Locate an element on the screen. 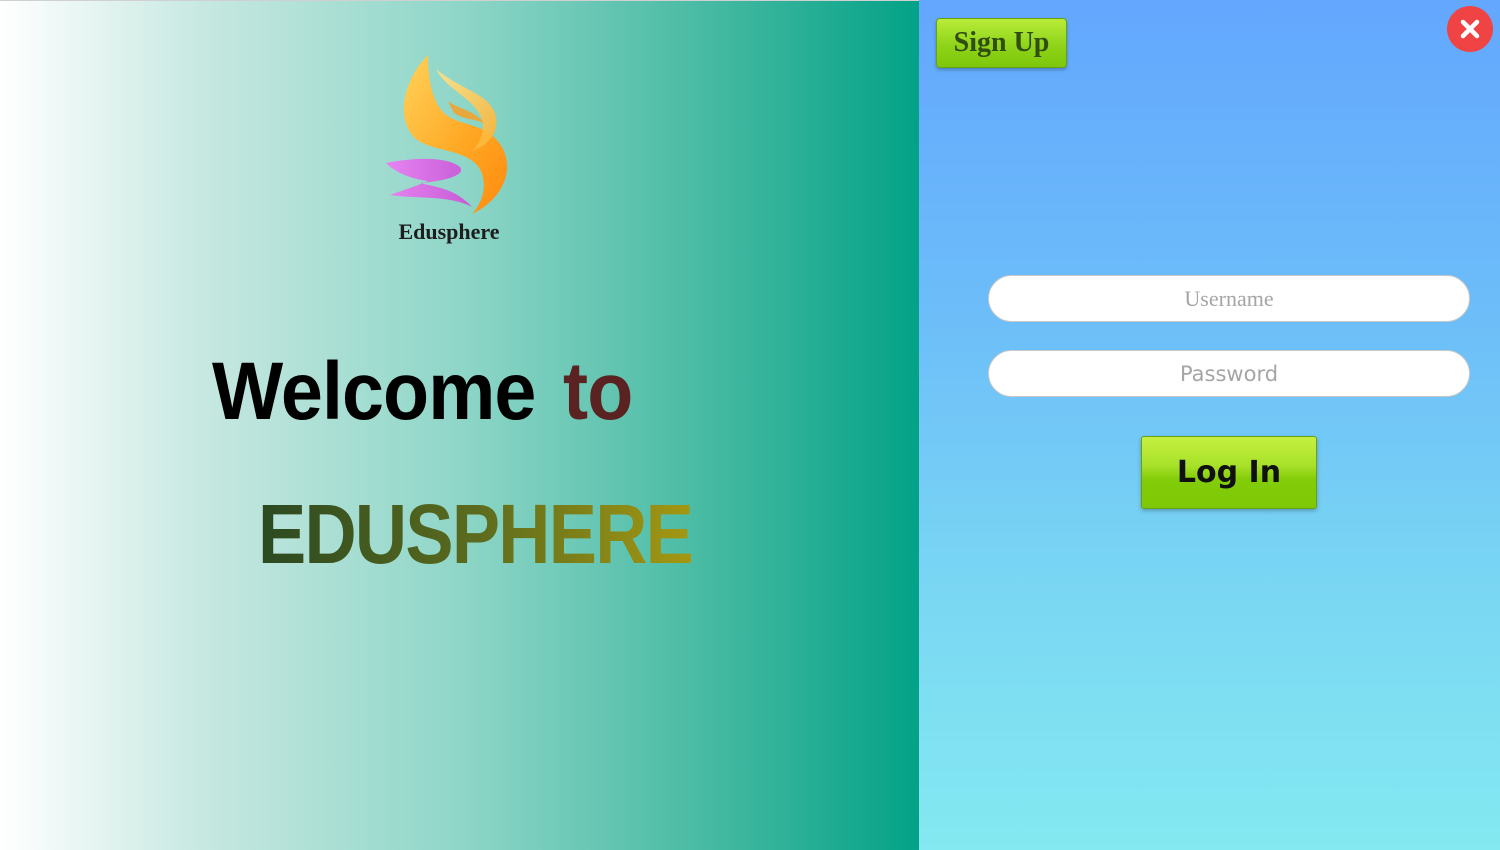 This screenshot has width=1500, height=850. brand-heading: EDUSPHERE is located at coordinates (476, 534).